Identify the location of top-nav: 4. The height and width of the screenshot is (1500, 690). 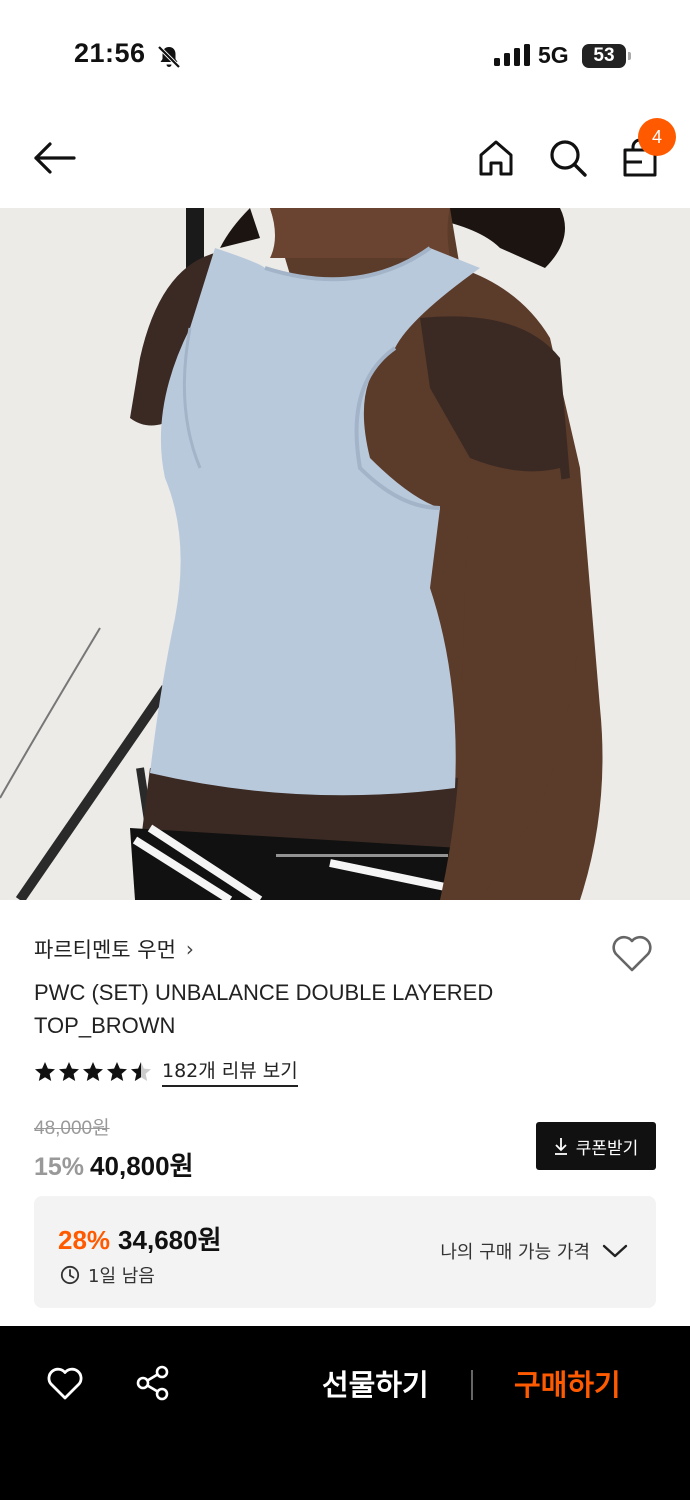
(345, 159).